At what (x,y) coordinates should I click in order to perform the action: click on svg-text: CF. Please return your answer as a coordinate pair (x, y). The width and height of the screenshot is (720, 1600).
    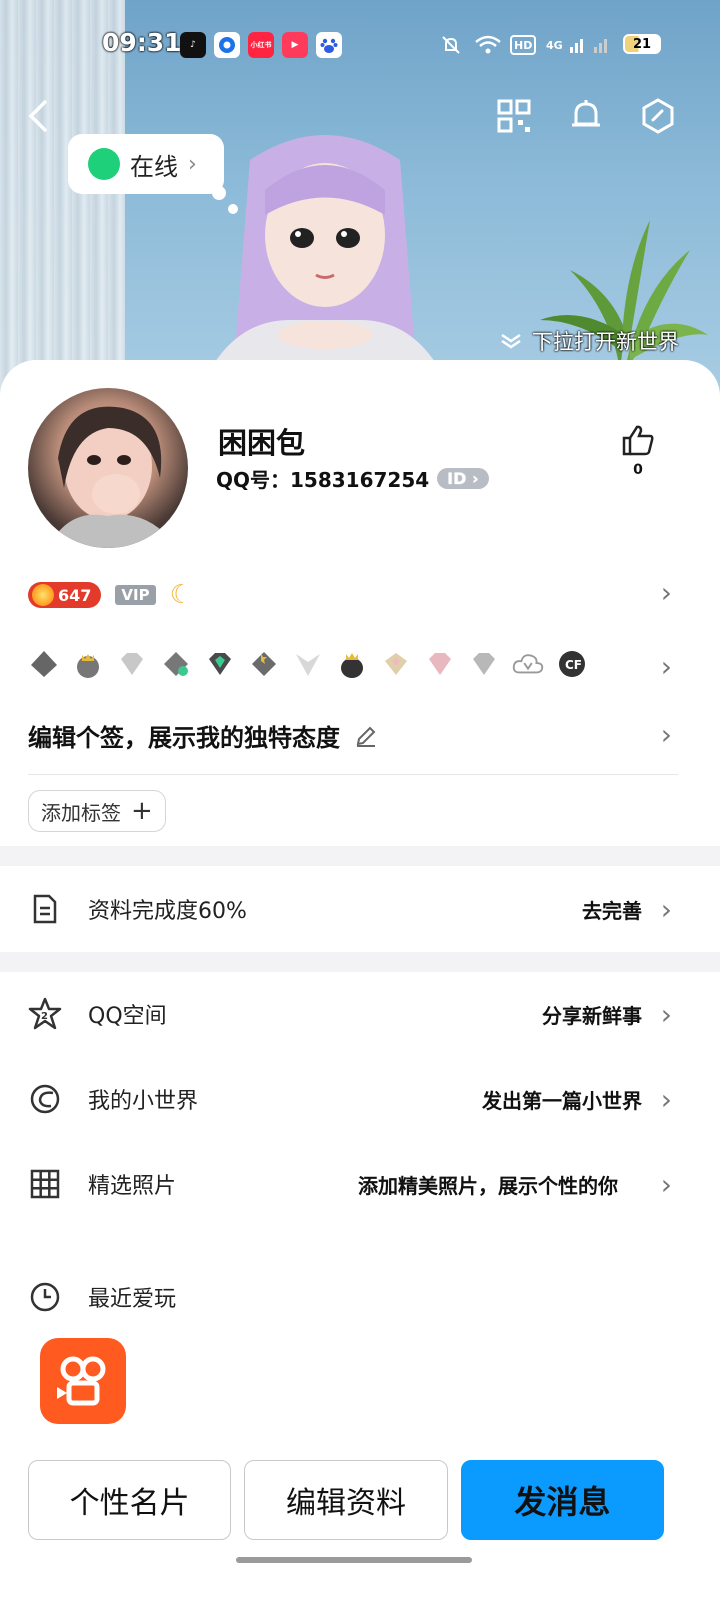
    Looking at the image, I should click on (573, 665).